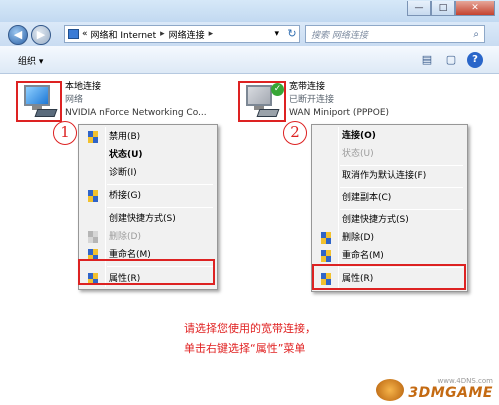  Describe the element at coordinates (339, 100) in the screenshot. I see `broadband-connection-item: 宽带连接 已断开连接 WAN Miniport (PPPOE)` at that location.